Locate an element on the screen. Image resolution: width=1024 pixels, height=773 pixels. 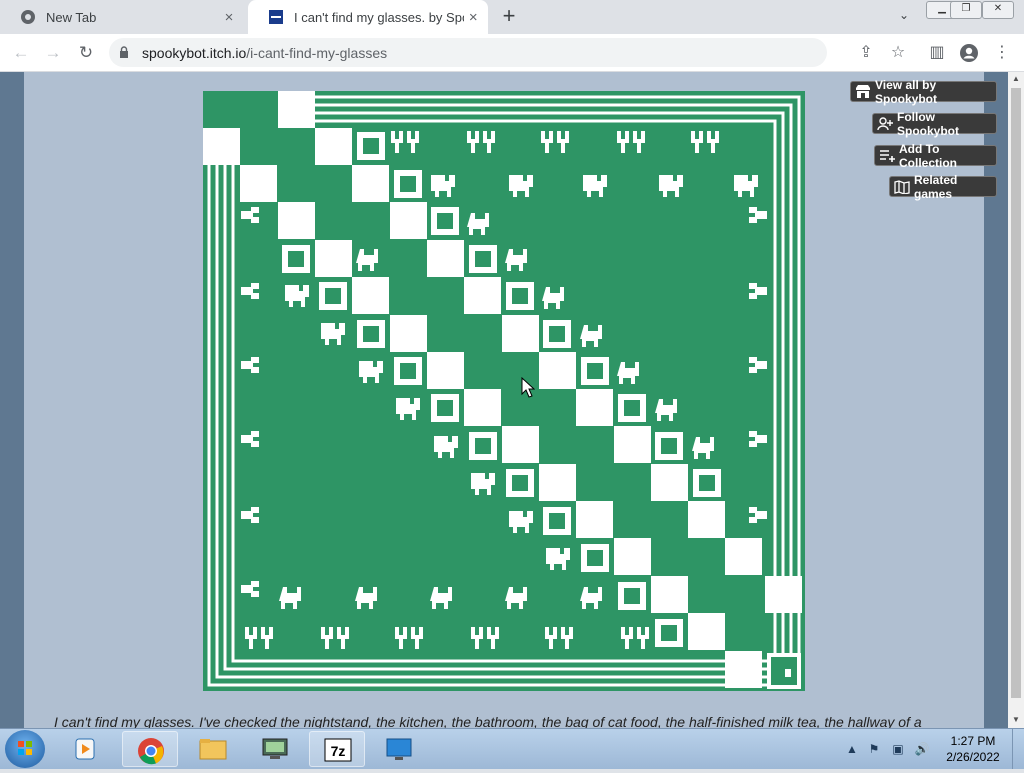
profile-avatar-icon is located at coordinates (969, 53).